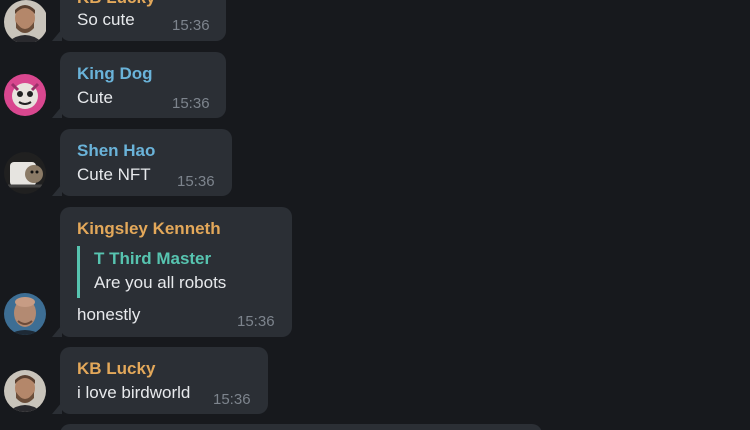  I want to click on reply-quote: T Third Master Are you all robots, so click(151, 272).